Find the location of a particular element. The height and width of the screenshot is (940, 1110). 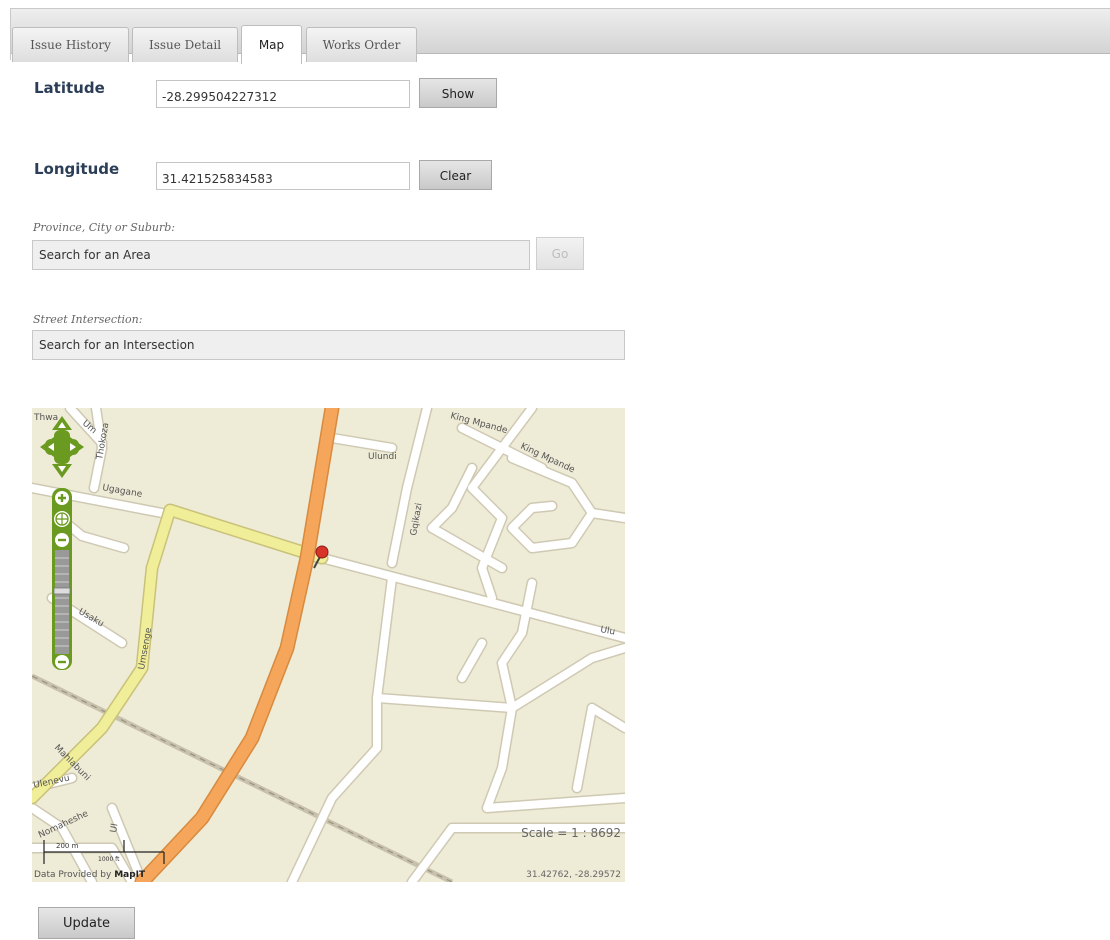

location-marker-icon is located at coordinates (322, 552).